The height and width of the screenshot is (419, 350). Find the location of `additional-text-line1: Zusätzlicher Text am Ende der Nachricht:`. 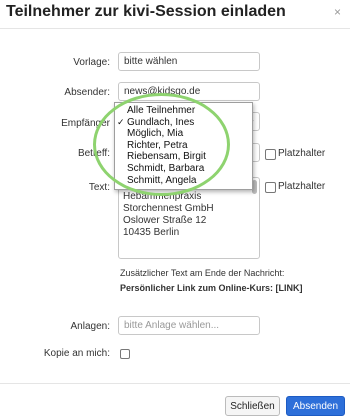

additional-text-line1: Zusätzlicher Text am Ende der Nachricht: is located at coordinates (202, 273).